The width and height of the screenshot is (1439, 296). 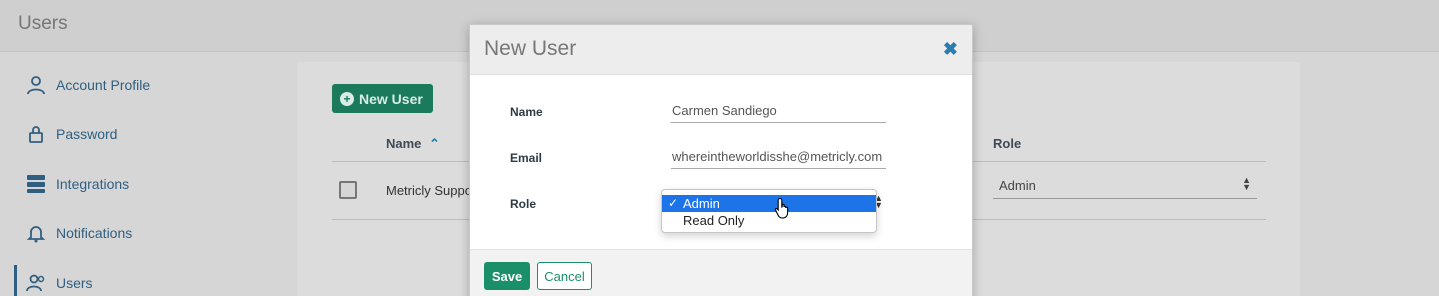 I want to click on hand-pointer-cursor-icon, so click(x=781, y=208).